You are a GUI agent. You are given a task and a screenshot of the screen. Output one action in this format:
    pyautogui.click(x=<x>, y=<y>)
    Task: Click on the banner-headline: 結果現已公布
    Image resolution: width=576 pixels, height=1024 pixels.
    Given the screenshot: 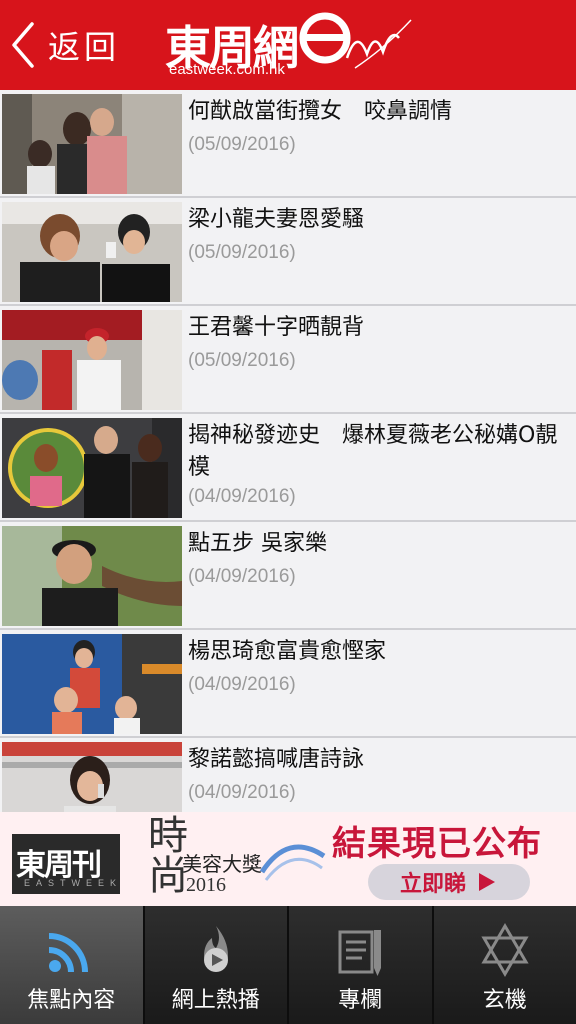 What is the action you would take?
    pyautogui.click(x=437, y=844)
    